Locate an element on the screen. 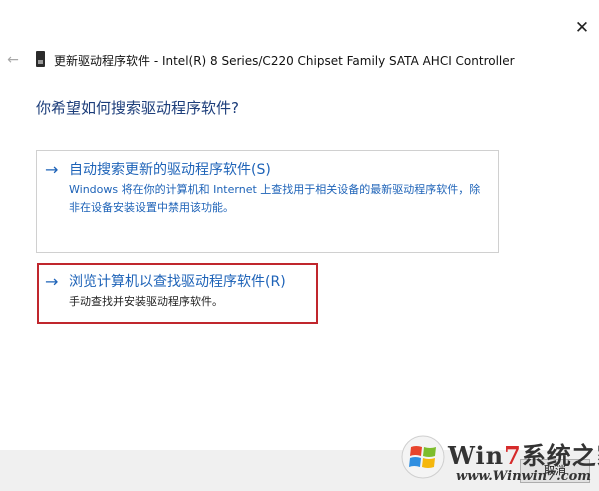 The image size is (599, 491). highlight-box is located at coordinates (177, 293).